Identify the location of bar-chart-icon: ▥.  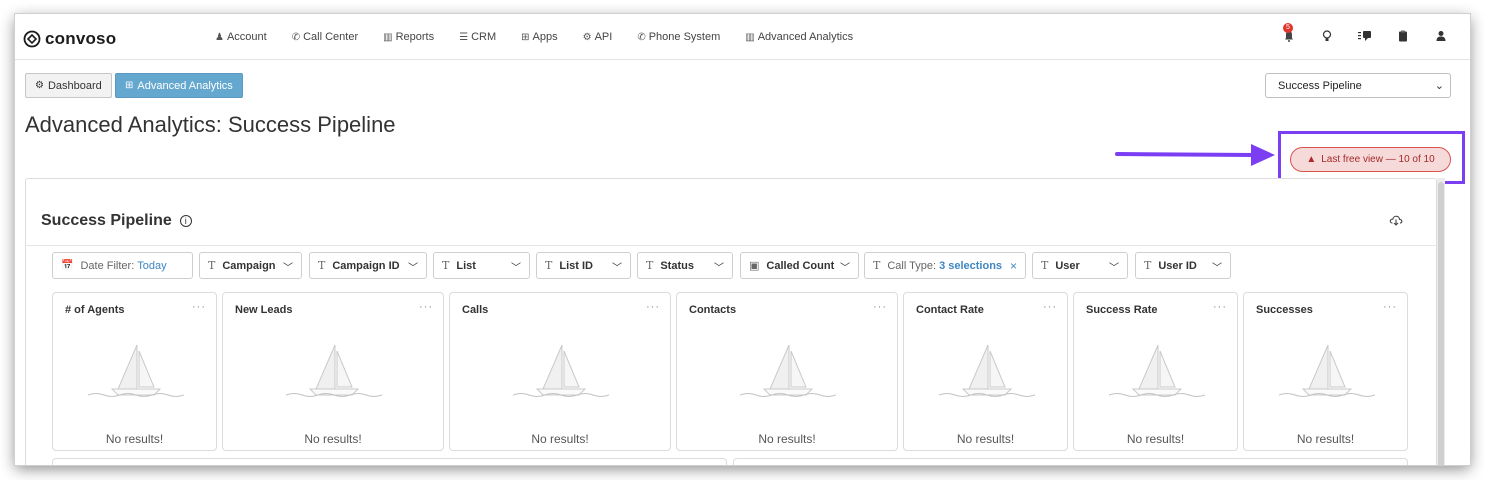
(750, 37).